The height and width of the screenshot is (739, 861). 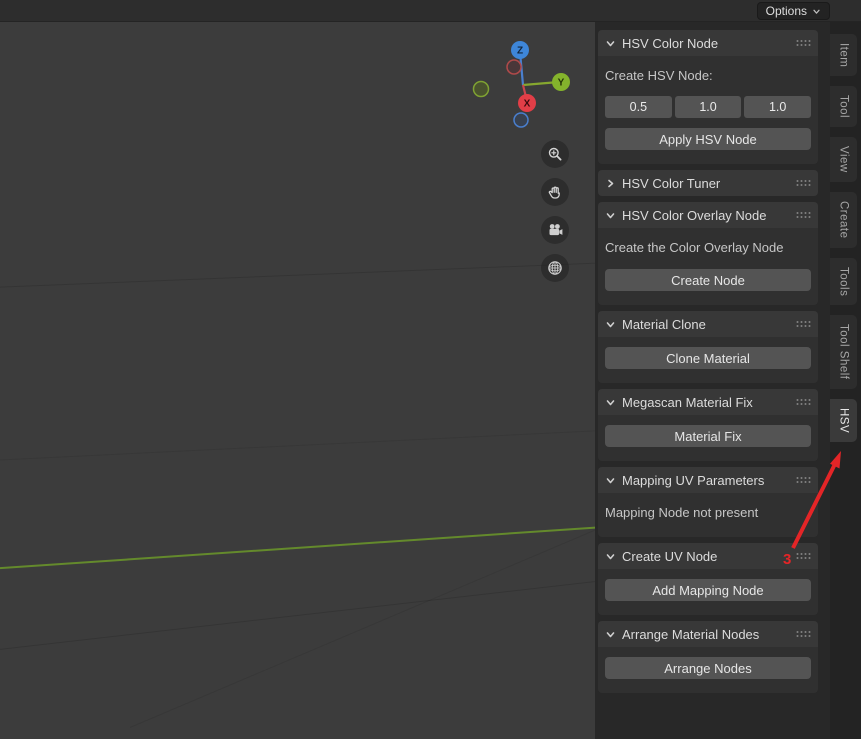 I want to click on zoom-button, so click(x=555, y=154).